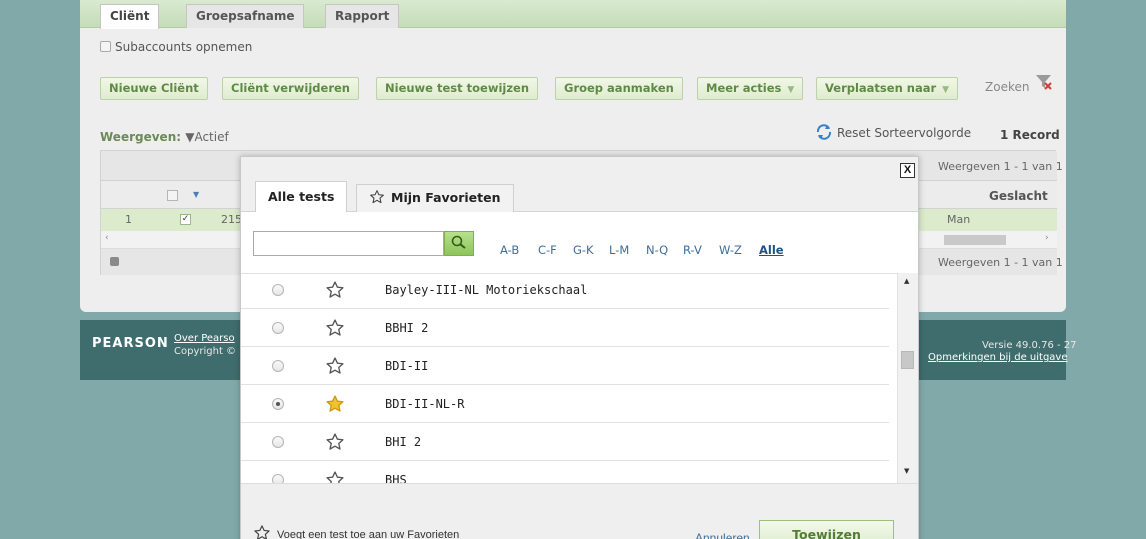  I want to click on list-item: BDI-II, so click(565, 366).